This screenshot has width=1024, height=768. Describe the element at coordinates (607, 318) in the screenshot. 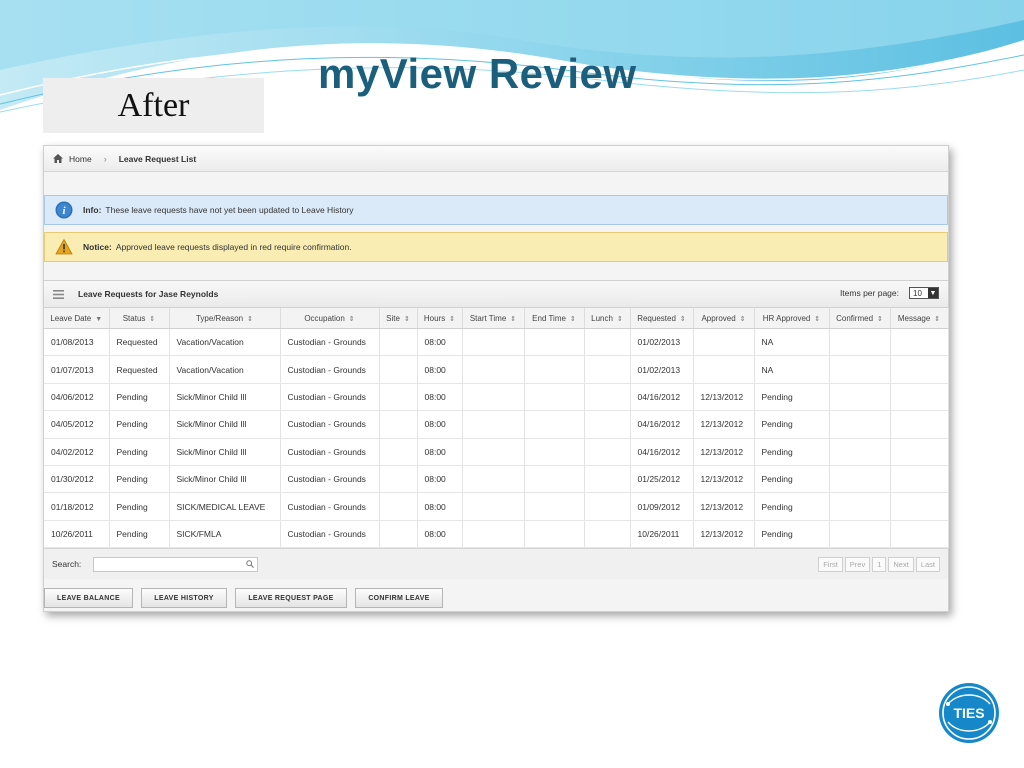

I see `column-header: Lunch ⇕` at that location.